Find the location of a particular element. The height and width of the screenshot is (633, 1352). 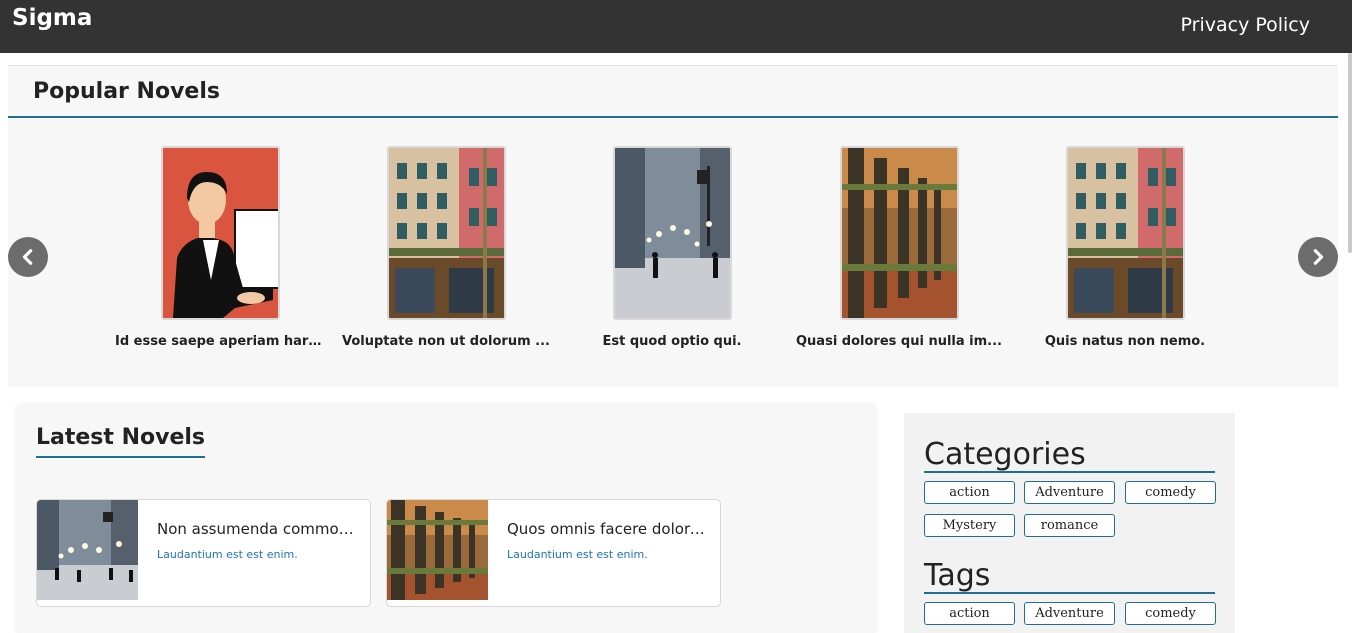

popular-novels-heading: Popular Novels is located at coordinates (126, 91).